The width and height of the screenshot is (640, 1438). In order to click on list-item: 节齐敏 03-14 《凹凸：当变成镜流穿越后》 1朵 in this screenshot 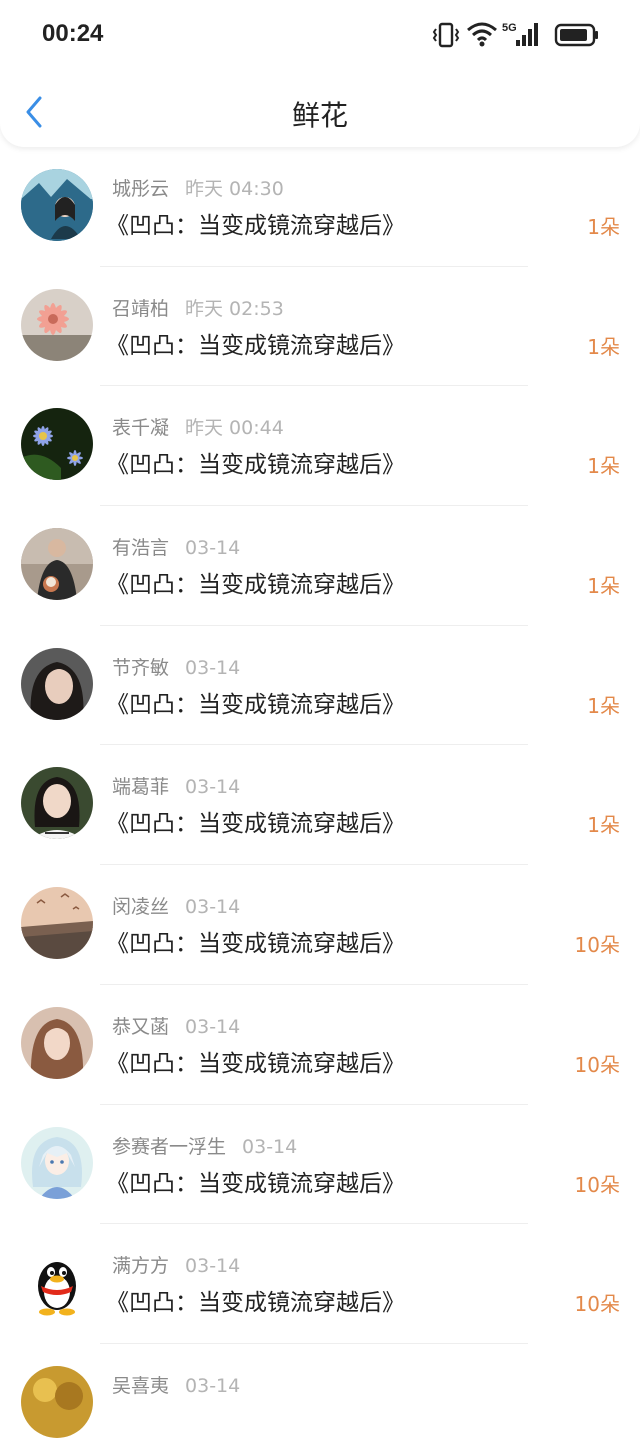, I will do `click(320, 686)`.